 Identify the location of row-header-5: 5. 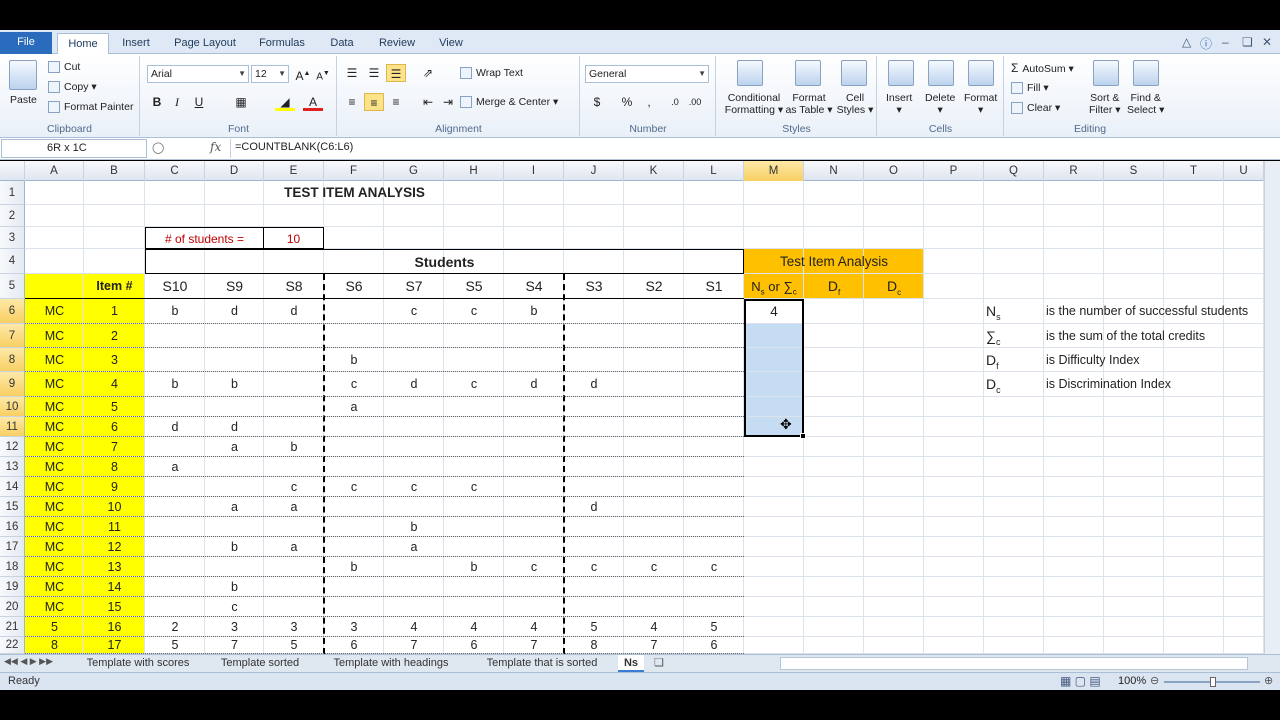
(12, 286).